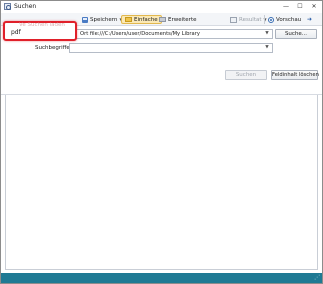 This screenshot has width=323, height=284. What do you see at coordinates (25, 6) in the screenshot?
I see `window-title: Suchen` at bounding box center [25, 6].